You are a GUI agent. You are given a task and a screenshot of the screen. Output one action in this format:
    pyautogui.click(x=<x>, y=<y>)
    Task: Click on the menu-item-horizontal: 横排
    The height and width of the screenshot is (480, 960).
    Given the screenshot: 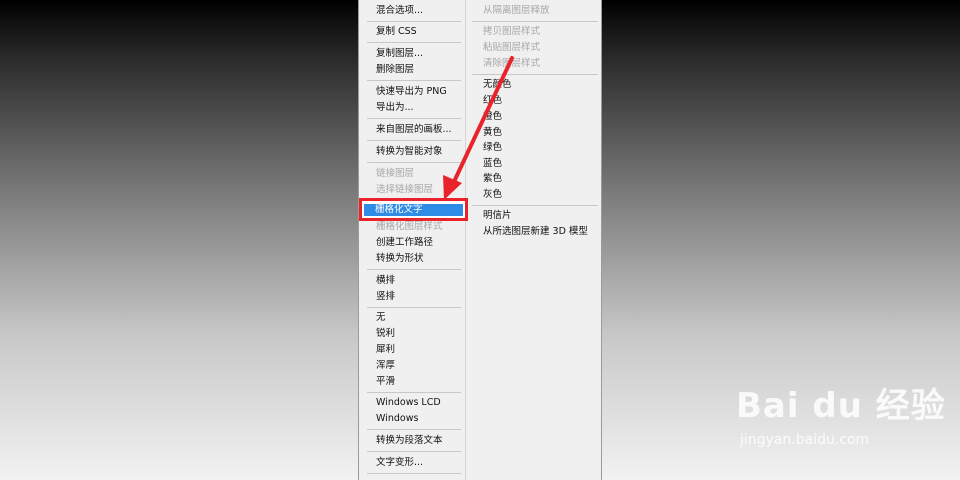 What is the action you would take?
    pyautogui.click(x=385, y=280)
    